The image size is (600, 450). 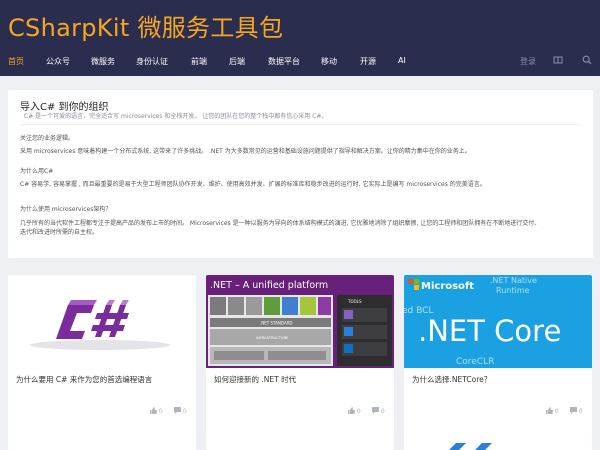 What do you see at coordinates (255, 379) in the screenshot?
I see `post-title: 如何迎接新的 .NET 时代` at bounding box center [255, 379].